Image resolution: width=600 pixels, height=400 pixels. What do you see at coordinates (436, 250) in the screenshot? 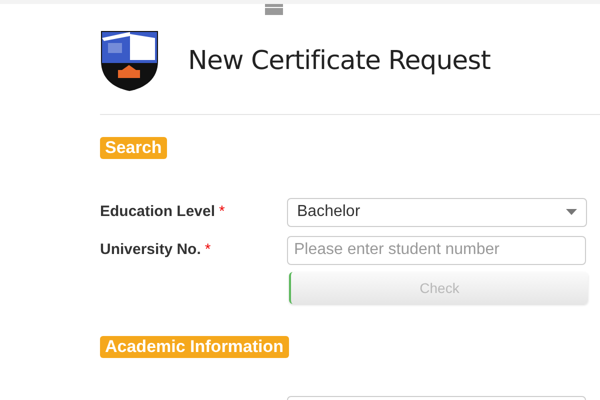
I see `input-field: Please enter student number` at bounding box center [436, 250].